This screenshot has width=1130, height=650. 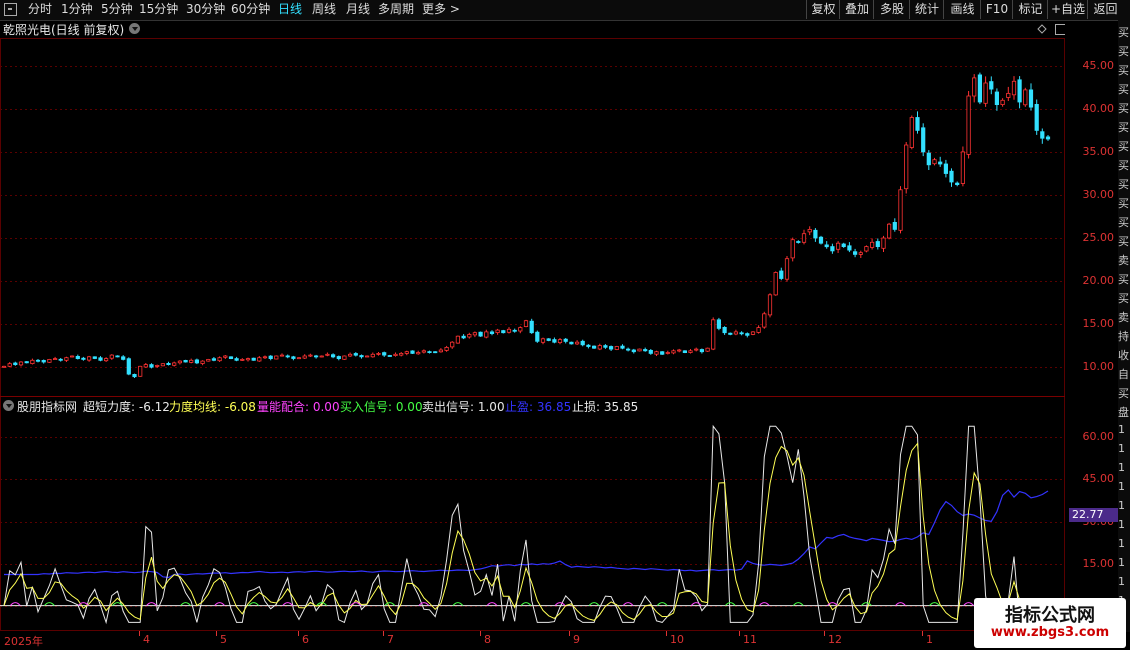 I want to click on sidebar-signal-char: 卖, so click(x=1123, y=317).